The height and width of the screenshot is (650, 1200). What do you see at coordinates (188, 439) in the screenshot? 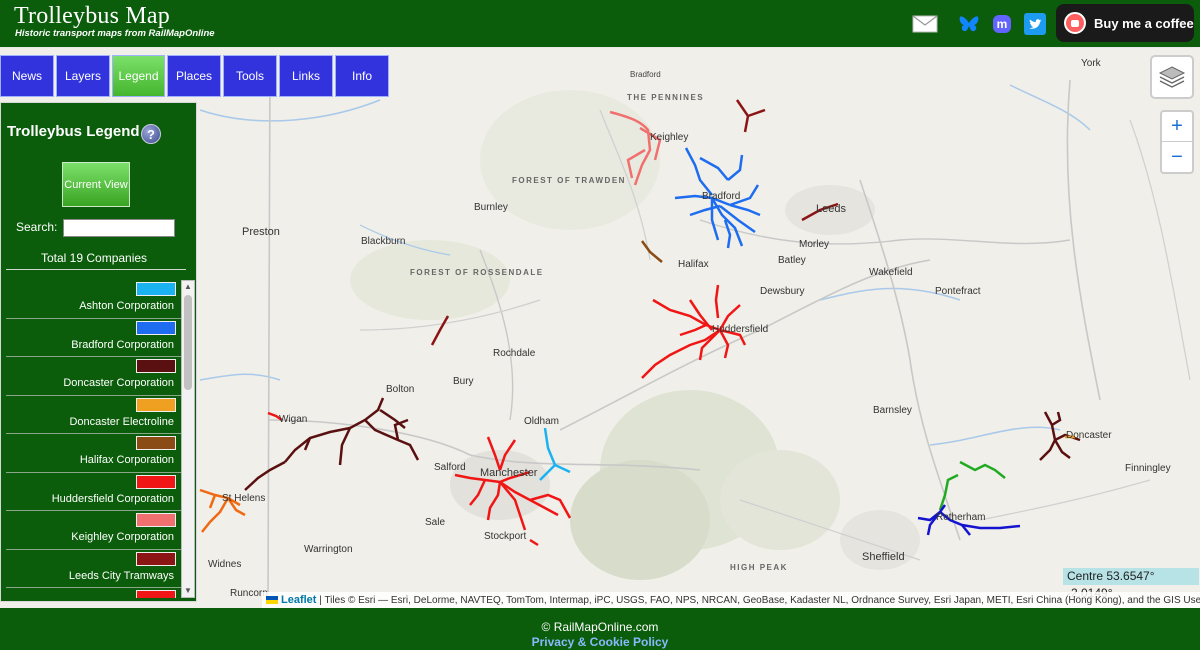
I see `legend-scrollbar: ▲ ▼` at bounding box center [188, 439].